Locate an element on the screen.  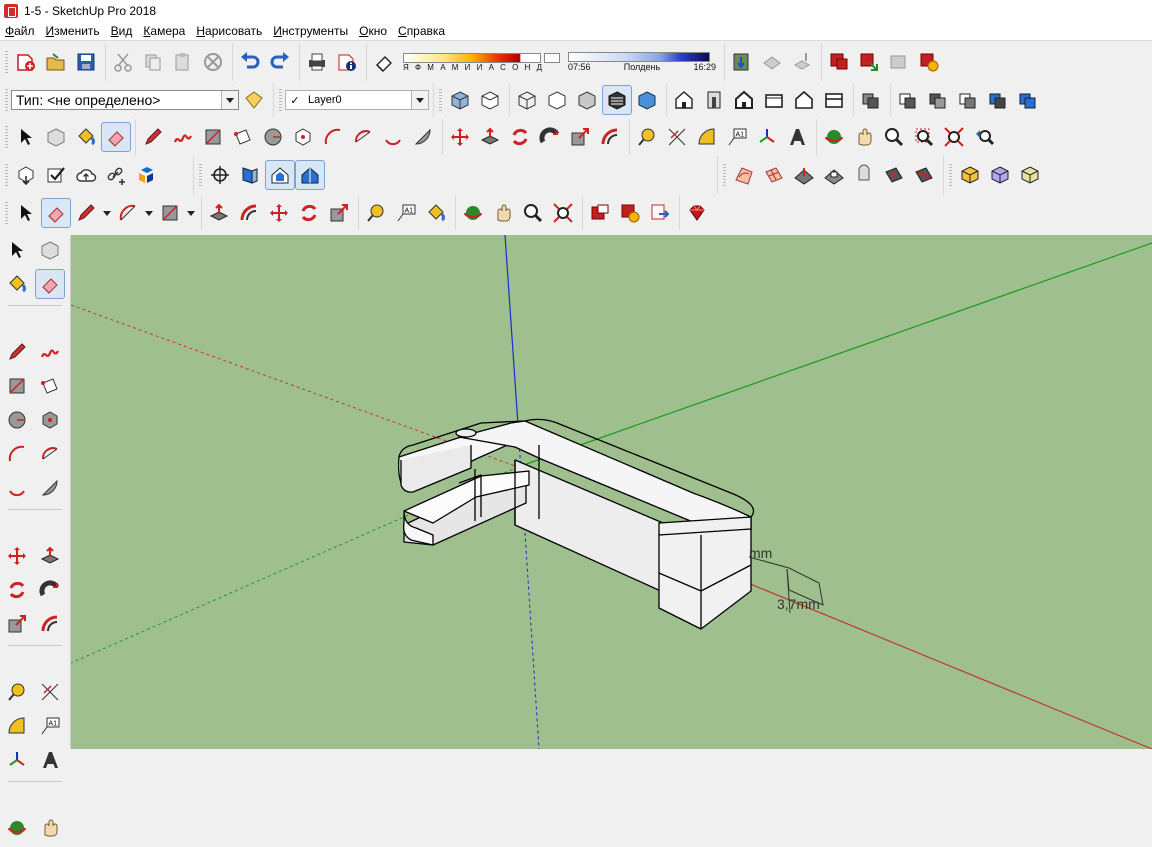
house-top-icon is located at coordinates (774, 100).